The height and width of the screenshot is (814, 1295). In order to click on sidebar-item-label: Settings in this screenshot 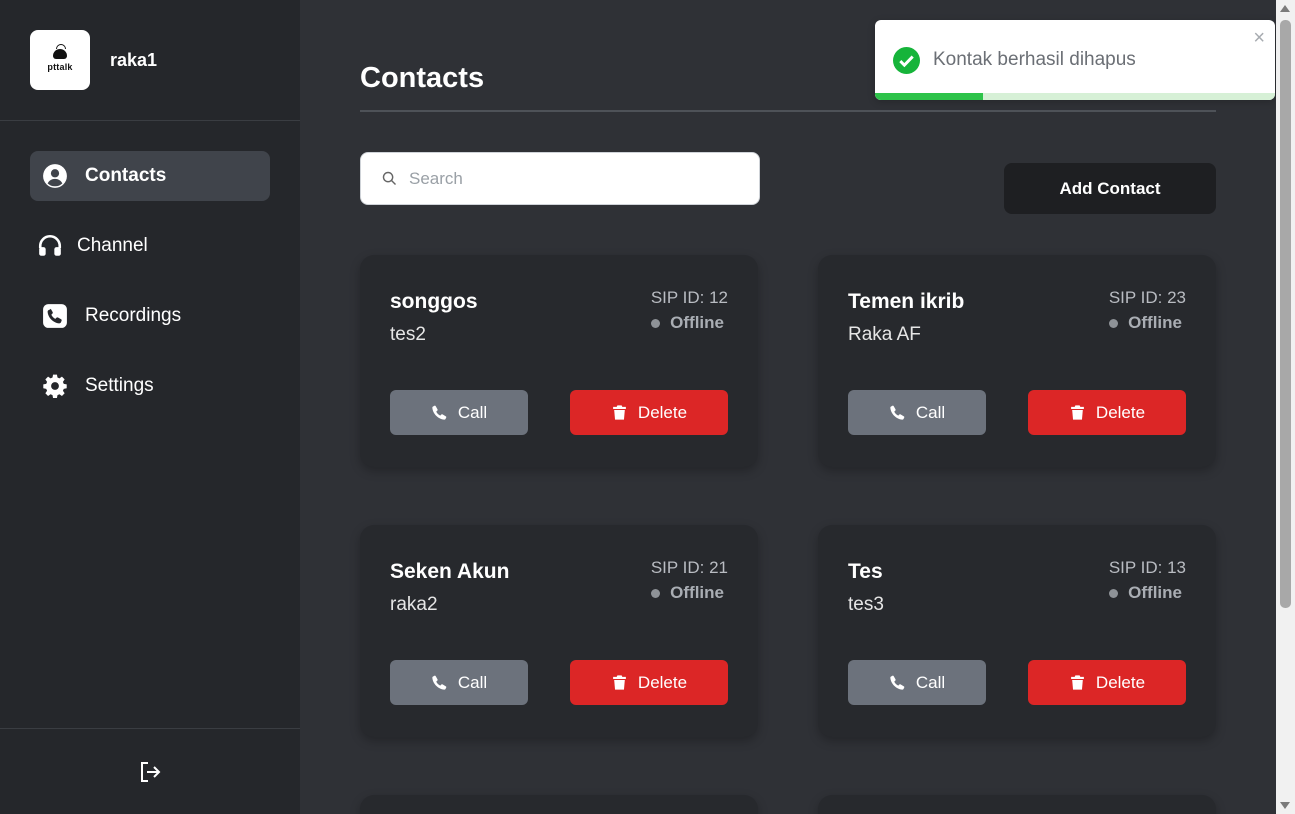, I will do `click(119, 385)`.